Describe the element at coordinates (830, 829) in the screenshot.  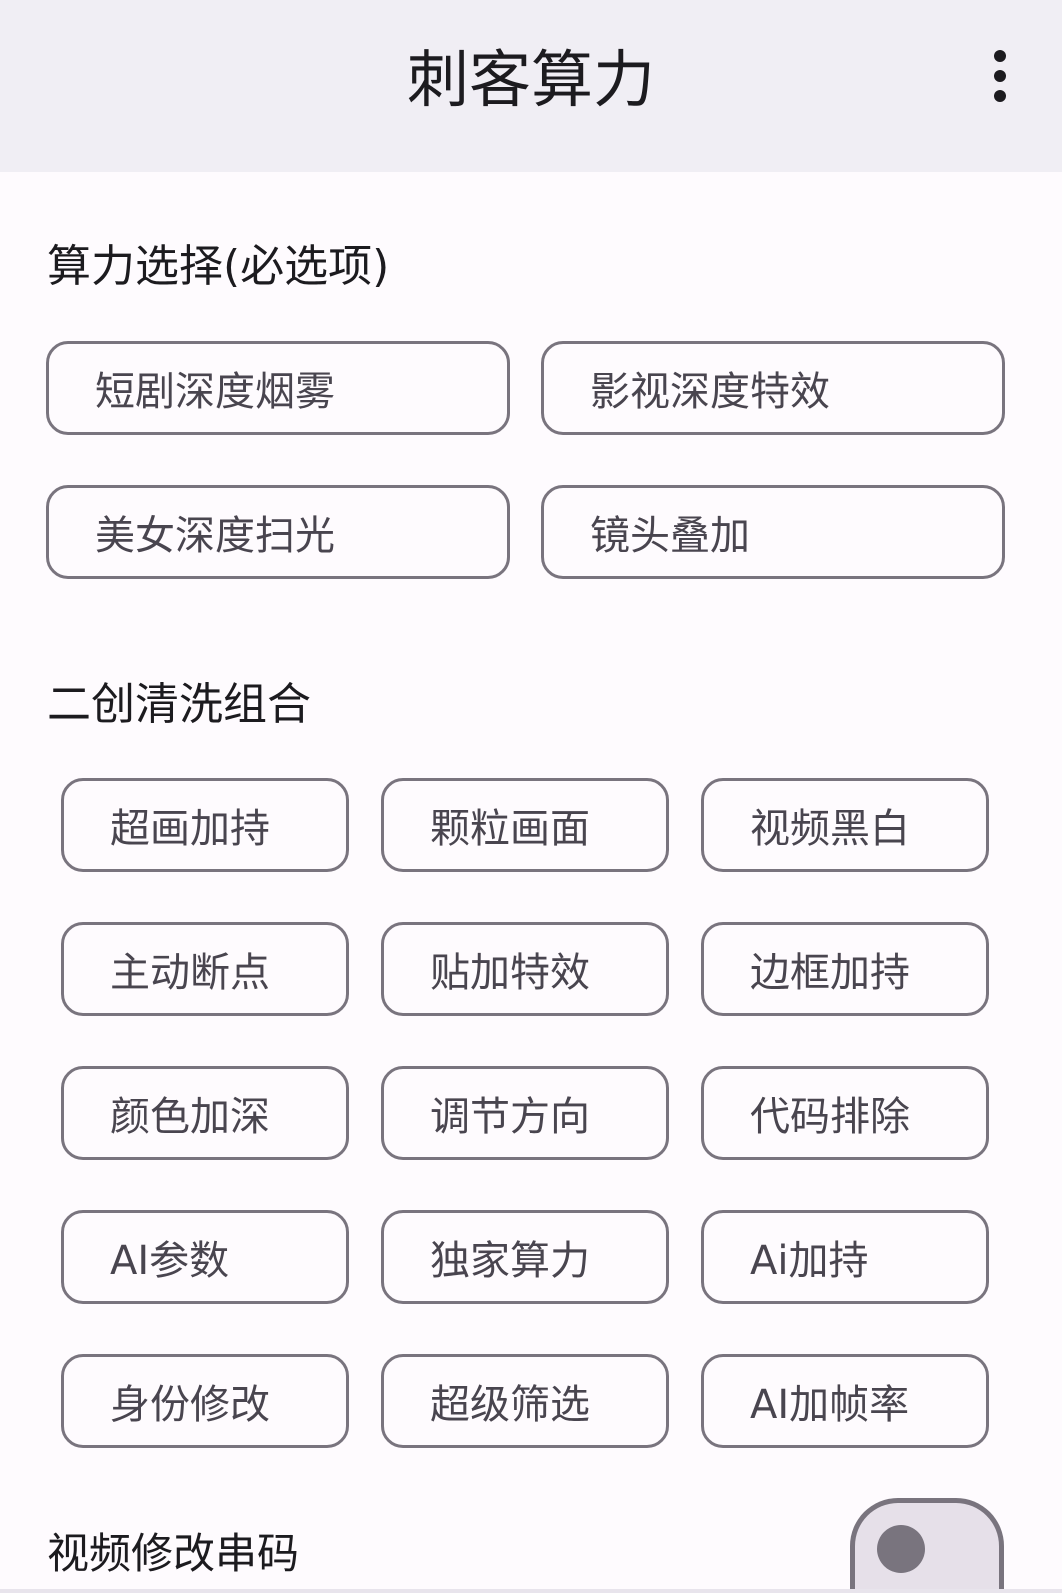
I see `chip-label: 视频黑白` at that location.